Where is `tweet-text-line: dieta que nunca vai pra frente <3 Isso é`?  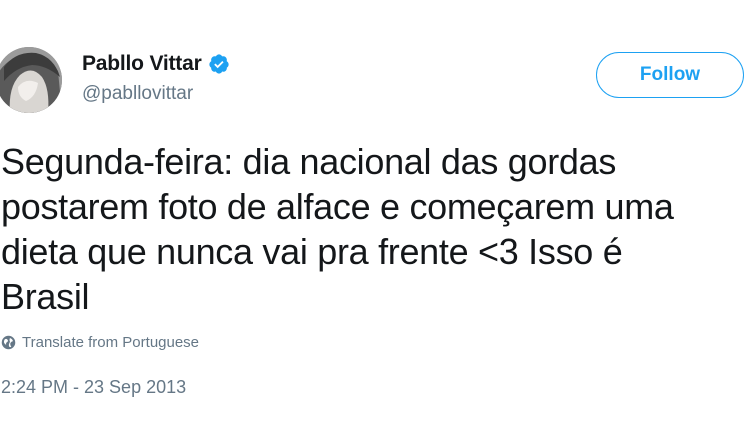 tweet-text-line: dieta que nunca vai pra frente <3 Isso é is located at coordinates (312, 251).